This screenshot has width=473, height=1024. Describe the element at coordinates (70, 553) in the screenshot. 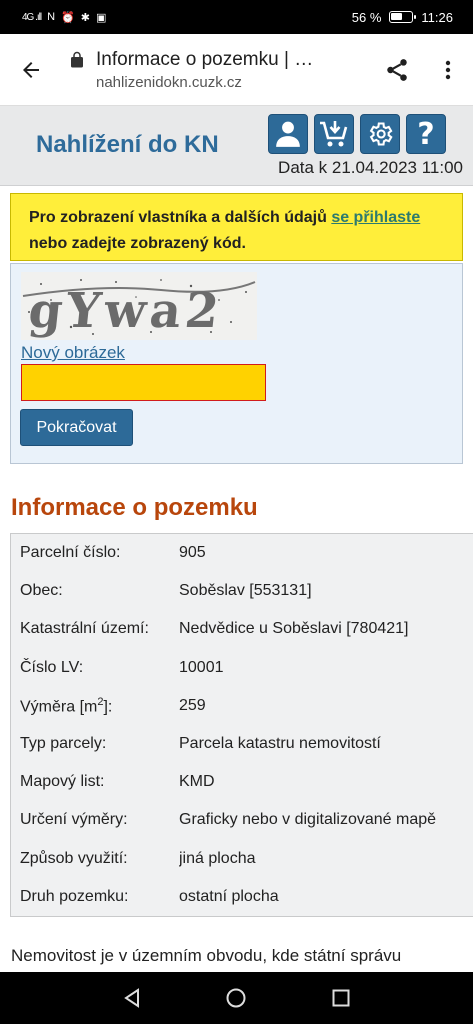

I see `row-label: Parcelní číslo:` at that location.